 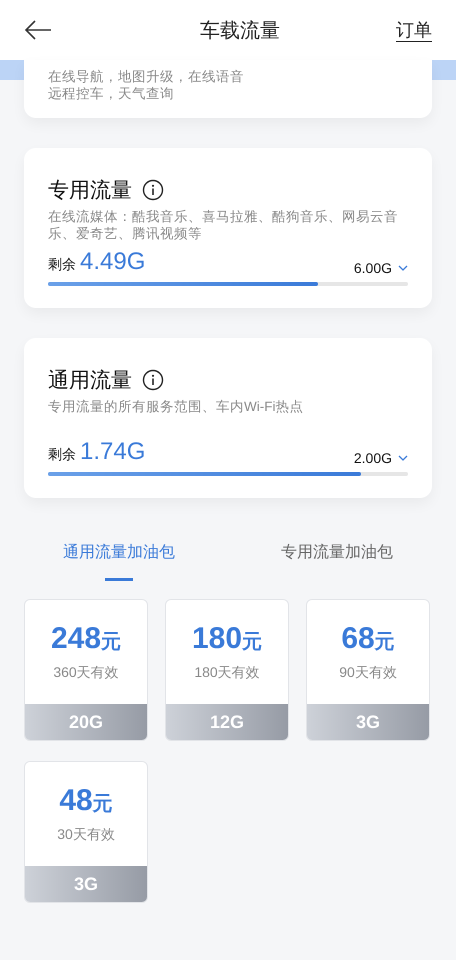 I want to click on package-price: 248元, so click(x=86, y=639).